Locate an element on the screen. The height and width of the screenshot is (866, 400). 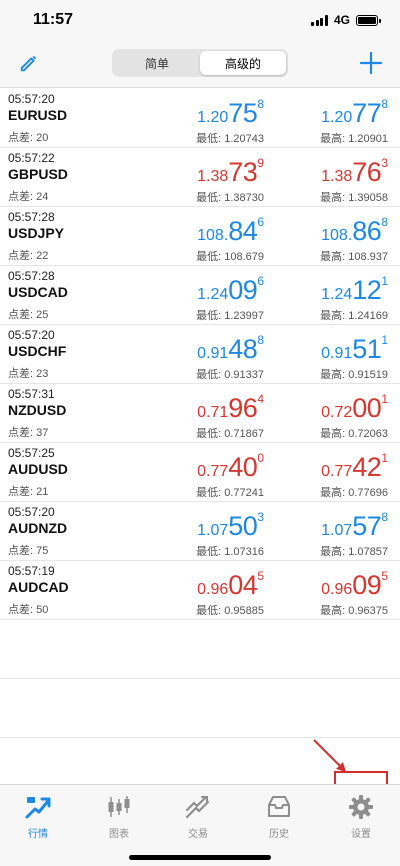
quote-spread: 点差: 50 is located at coordinates (28, 610).